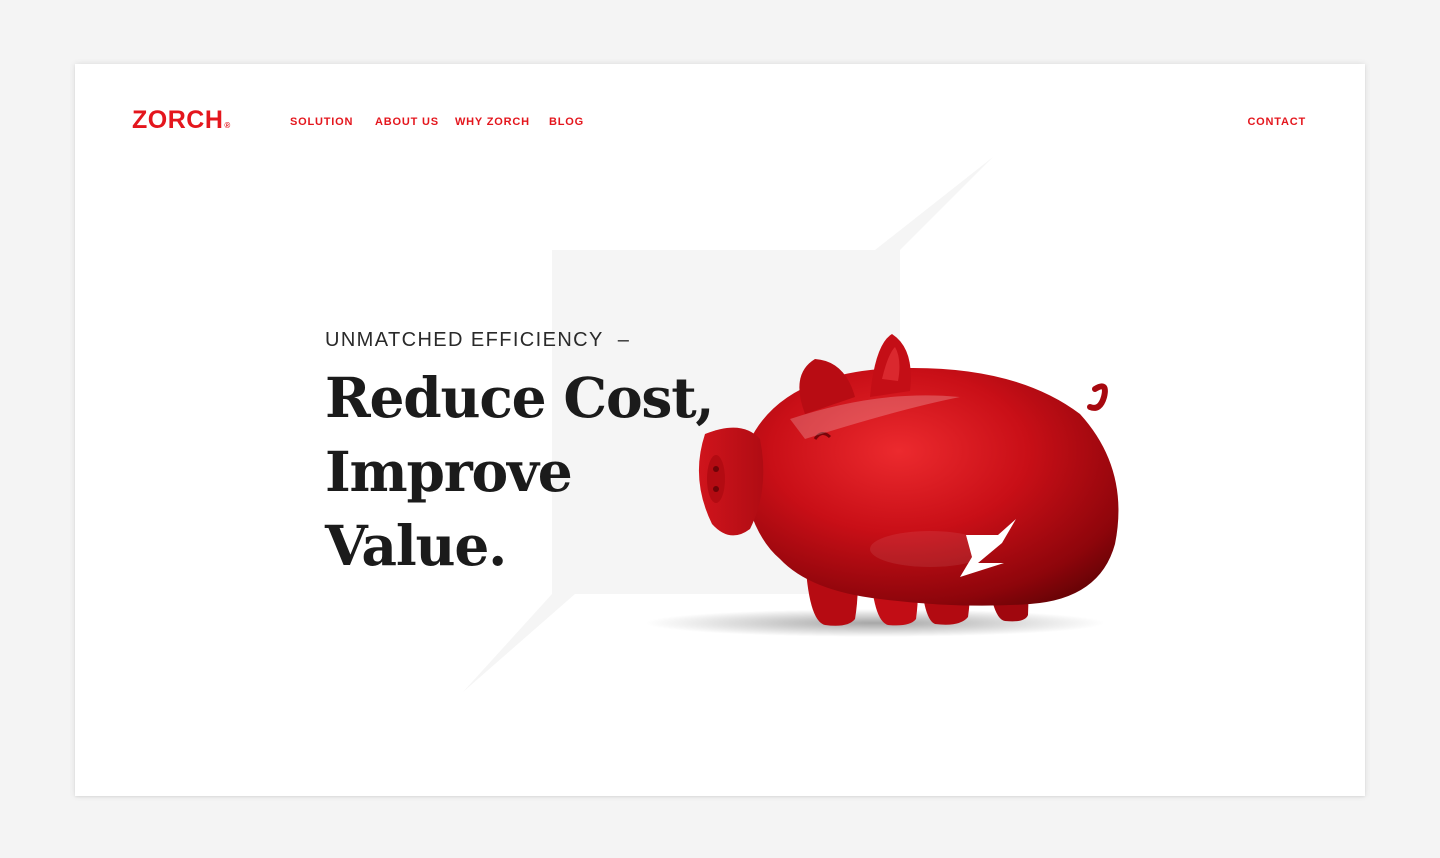 This screenshot has width=1440, height=858. Describe the element at coordinates (566, 122) in the screenshot. I see `nav-item-blog: BLOG` at that location.